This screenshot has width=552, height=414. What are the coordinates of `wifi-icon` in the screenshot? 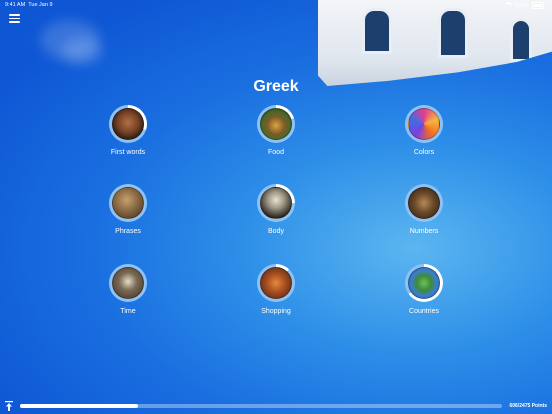 It's located at (508, 5).